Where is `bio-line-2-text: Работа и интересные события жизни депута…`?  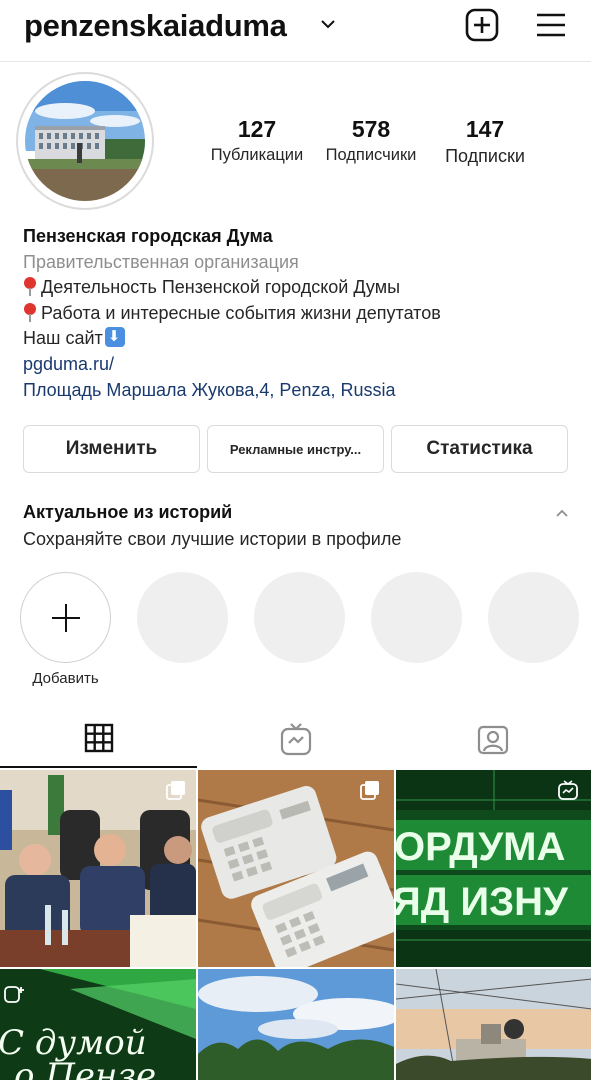 bio-line-2-text: Работа и интересные события жизни депута… is located at coordinates (241, 312).